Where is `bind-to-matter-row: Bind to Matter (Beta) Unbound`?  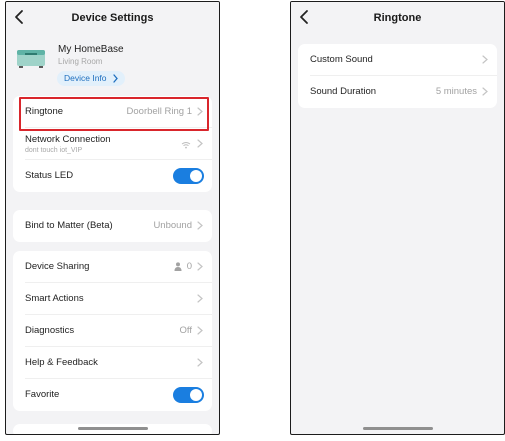
bind-to-matter-row: Bind to Matter (Beta) Unbound is located at coordinates (112, 226).